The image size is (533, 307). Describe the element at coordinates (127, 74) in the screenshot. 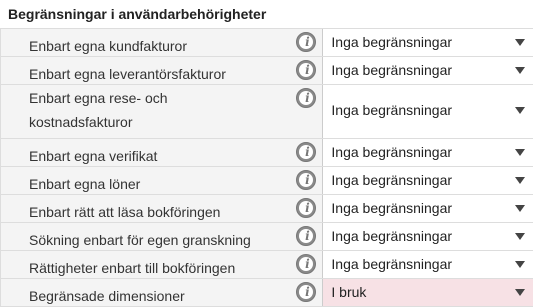

I see `restriction-label: Enbart egna leverantörsfakturor` at that location.